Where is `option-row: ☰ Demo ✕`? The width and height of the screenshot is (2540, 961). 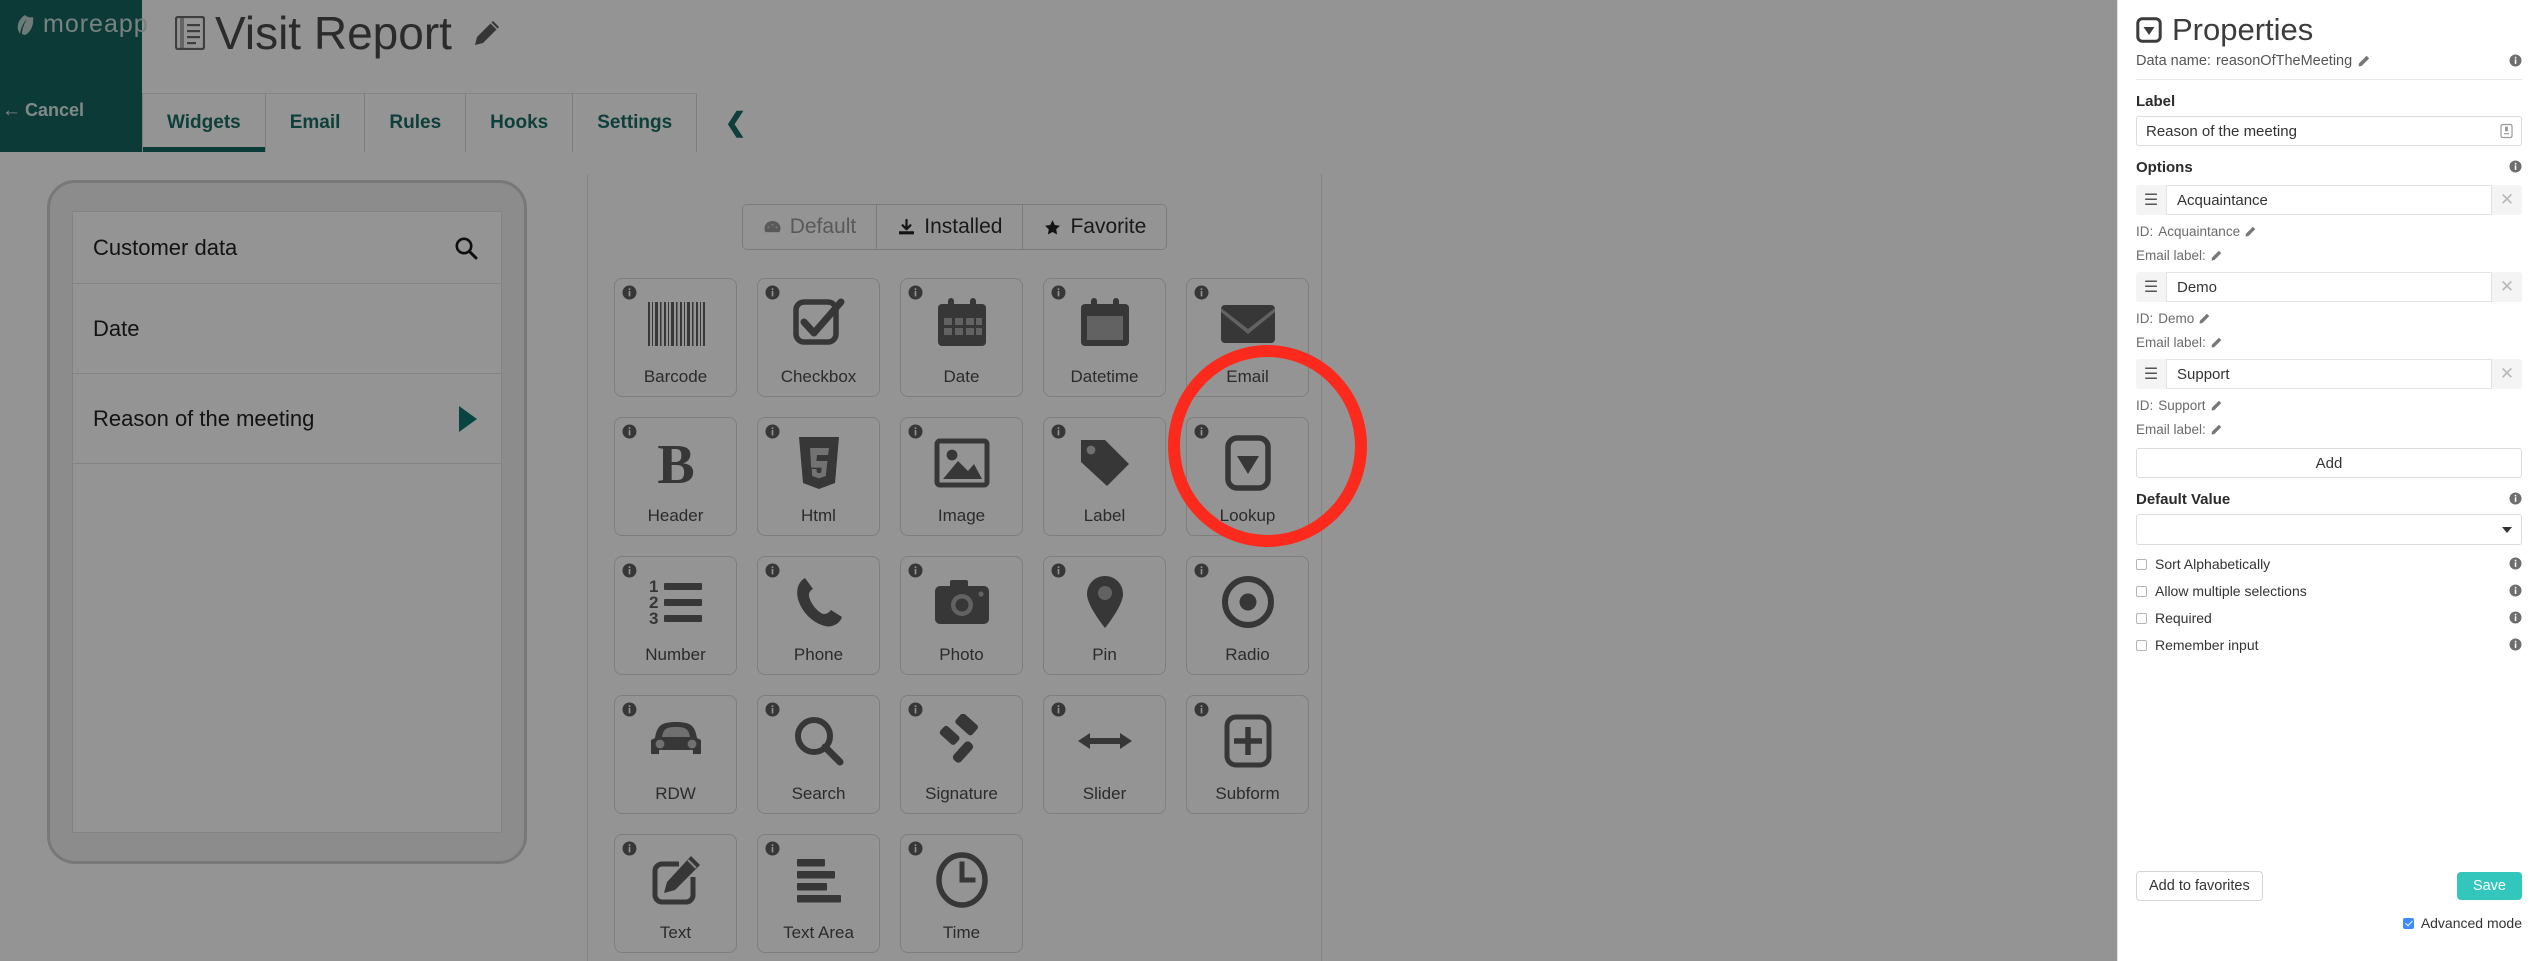 option-row: ☰ Demo ✕ is located at coordinates (2329, 287).